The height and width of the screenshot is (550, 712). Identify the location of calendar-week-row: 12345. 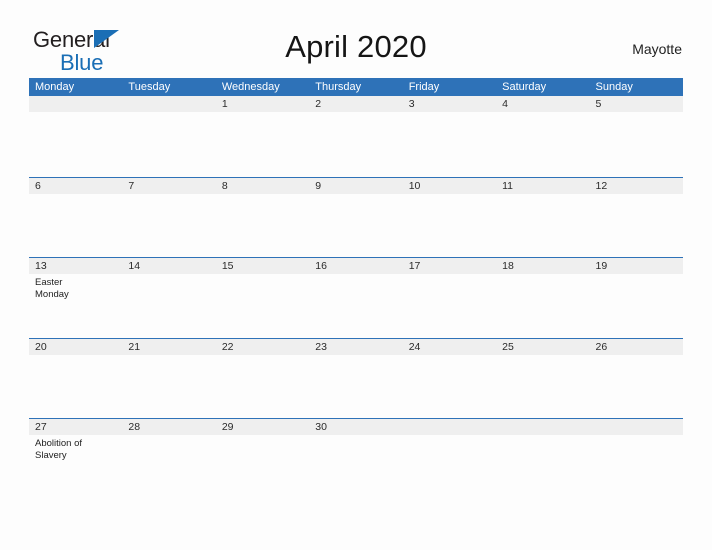
(356, 136).